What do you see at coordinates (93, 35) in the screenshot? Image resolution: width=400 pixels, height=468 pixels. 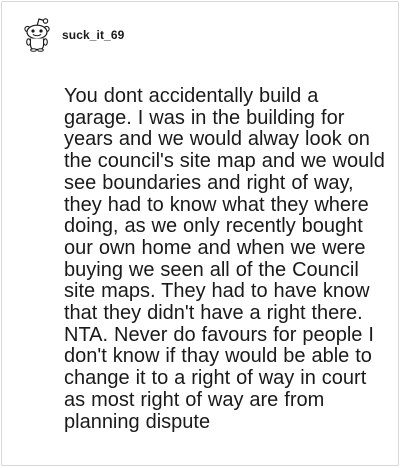 I see `comment-username: suck_it_69` at bounding box center [93, 35].